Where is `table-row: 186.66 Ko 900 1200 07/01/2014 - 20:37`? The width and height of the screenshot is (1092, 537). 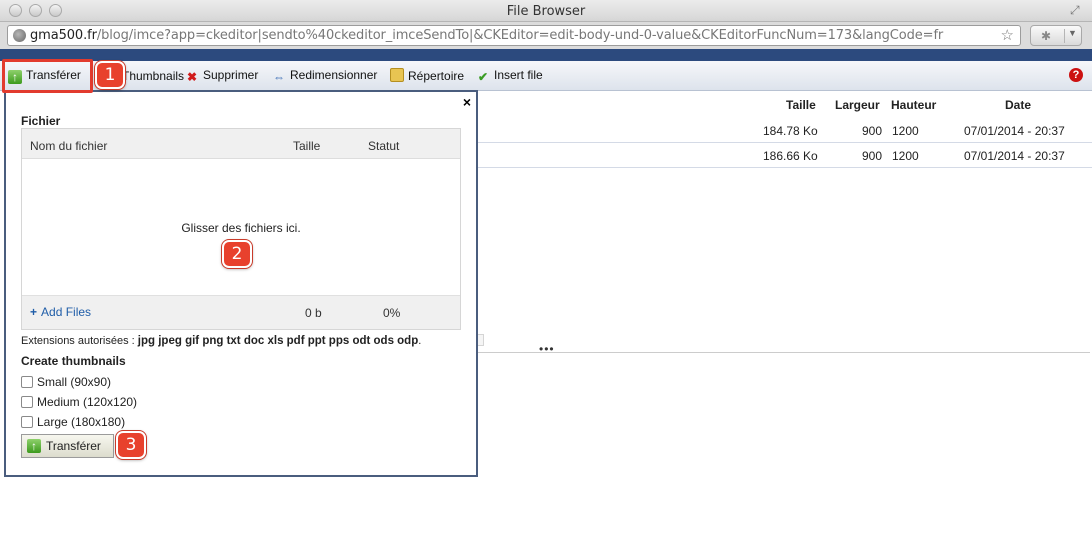
table-row: 186.66 Ko 900 1200 07/01/2014 - 20:37 is located at coordinates (785, 155).